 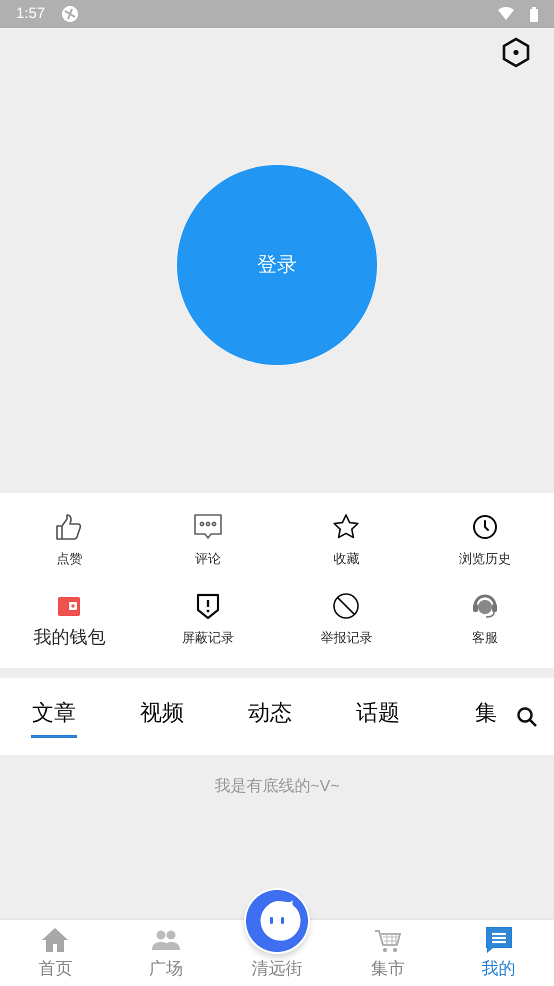 What do you see at coordinates (207, 527) in the screenshot?
I see `comment-icon` at bounding box center [207, 527].